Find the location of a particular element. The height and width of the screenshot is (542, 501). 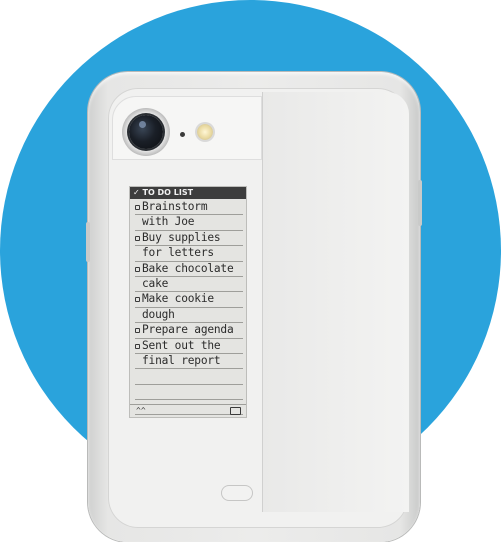

flash-icon is located at coordinates (205, 132).